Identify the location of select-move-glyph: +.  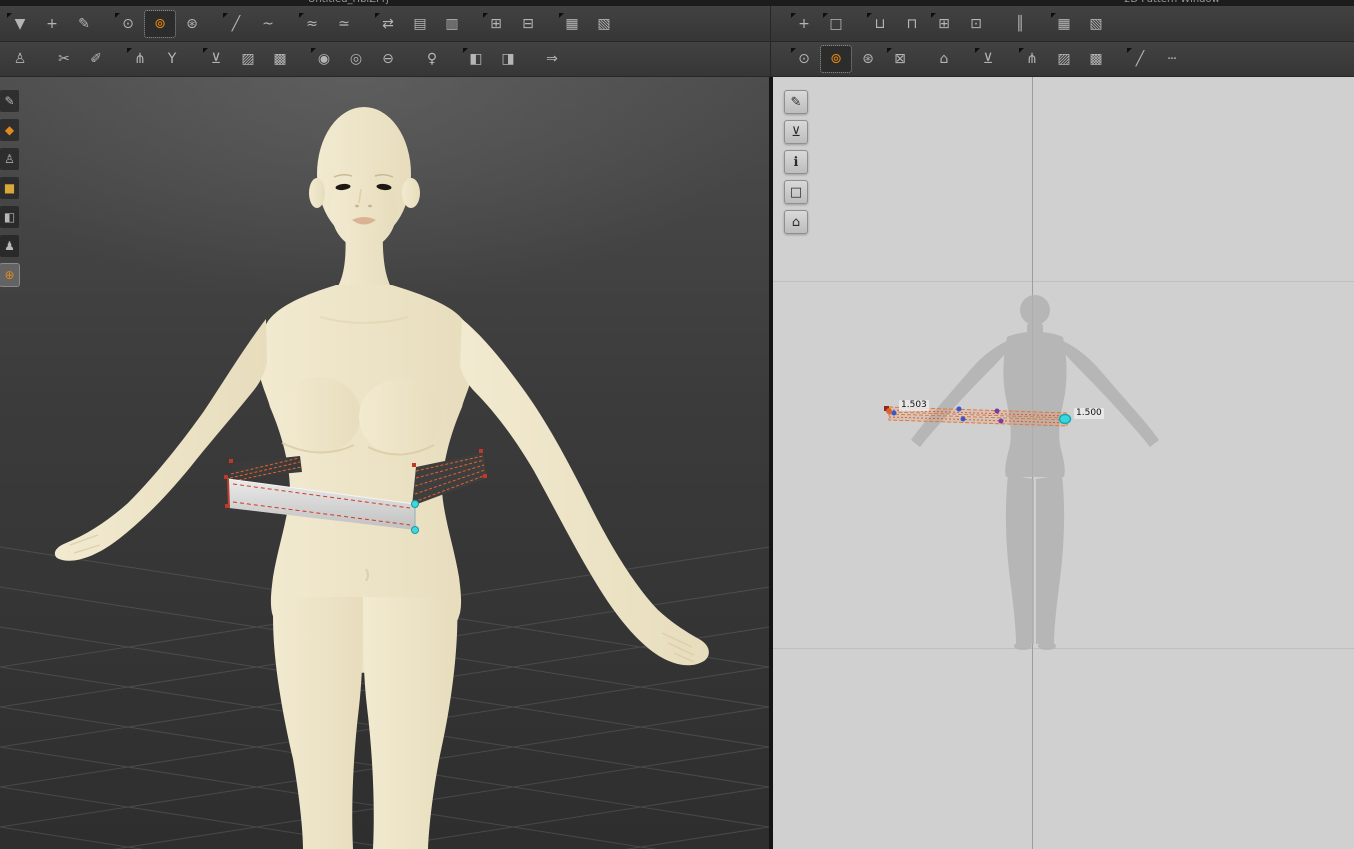
(52, 23).